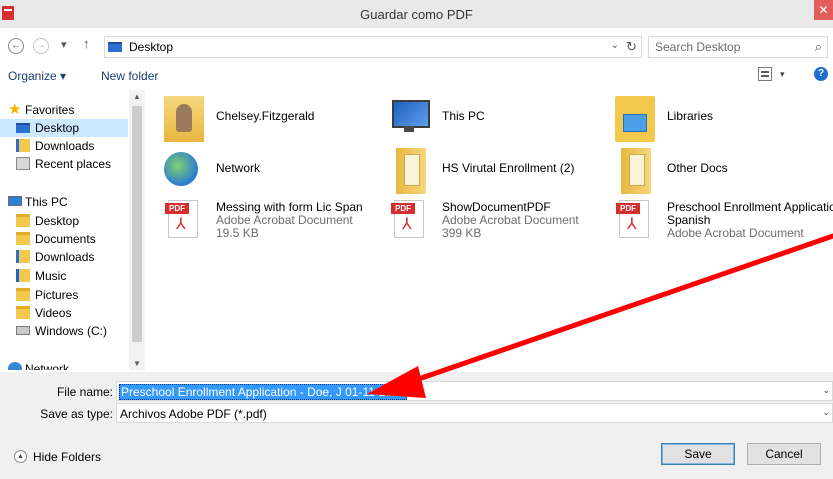 This screenshot has height=479, width=833. I want to click on list-item: Other Docs, so click(719, 172).